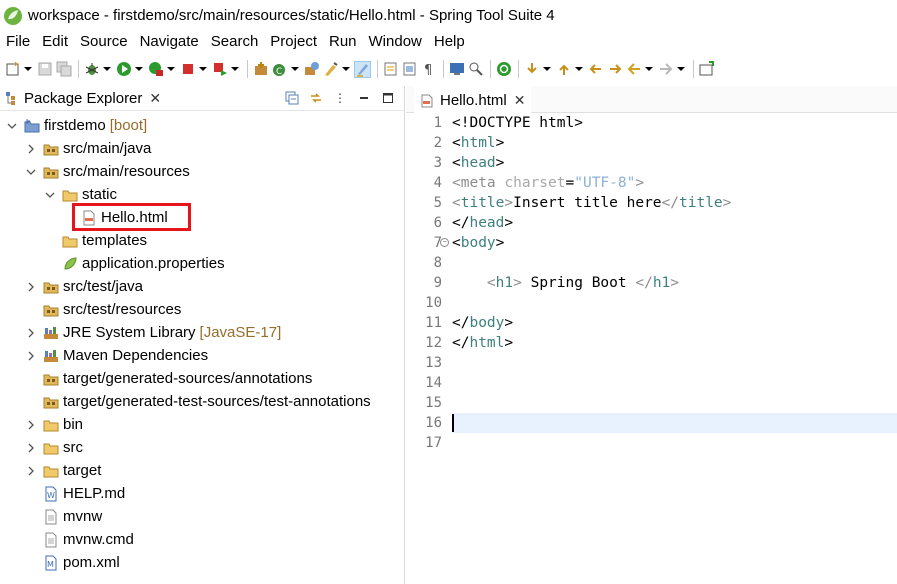 Image resolution: width=897 pixels, height=584 pixels. What do you see at coordinates (531, 69) in the screenshot?
I see `next-annotation-icon` at bounding box center [531, 69].